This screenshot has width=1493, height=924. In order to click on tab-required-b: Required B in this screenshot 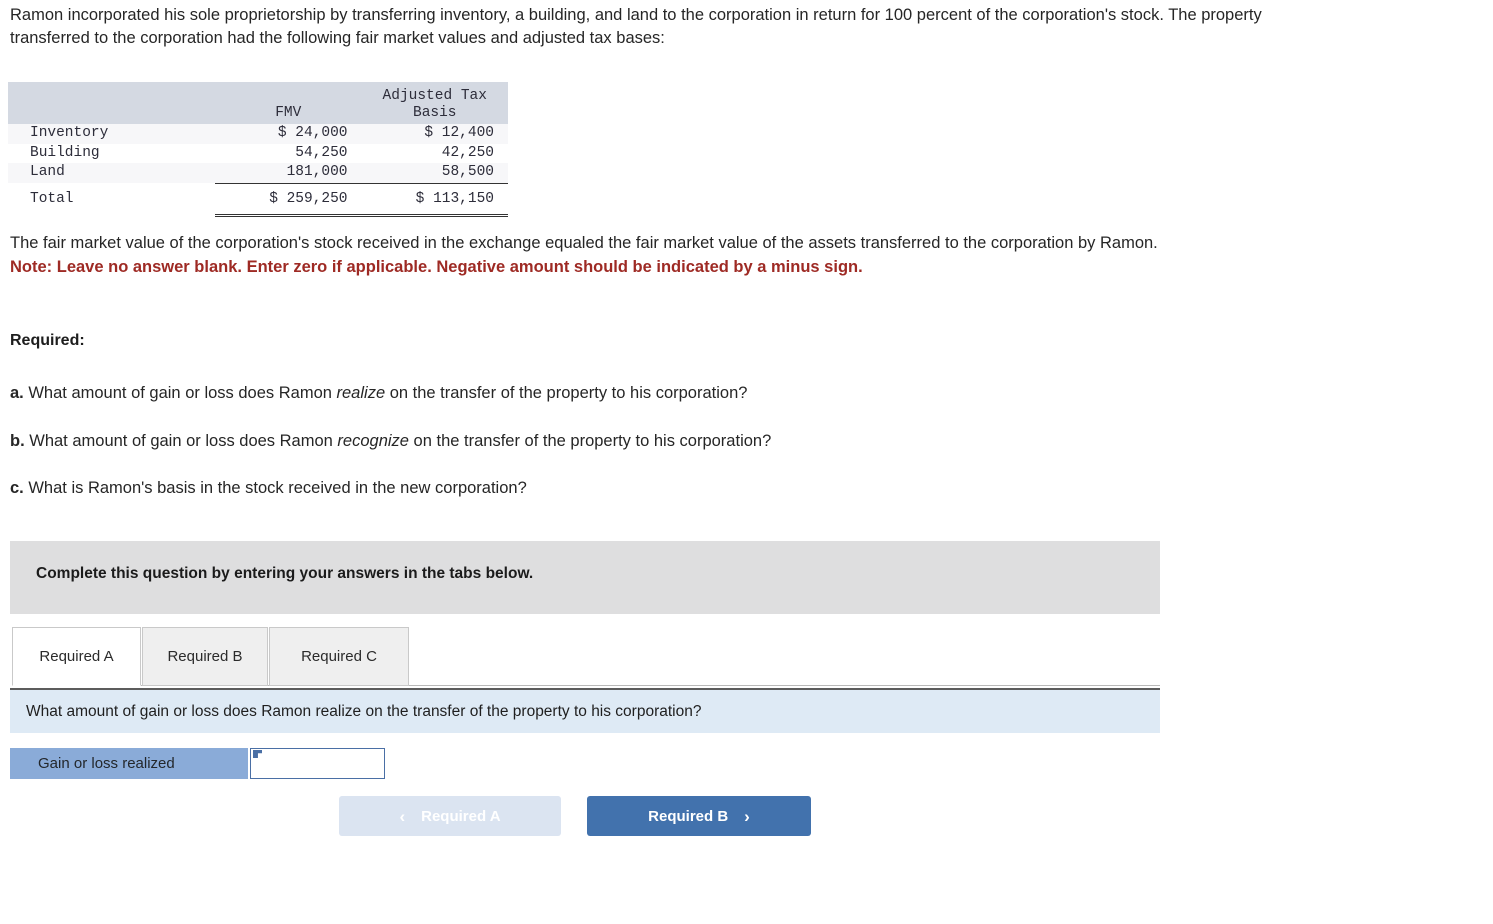, I will do `click(205, 656)`.